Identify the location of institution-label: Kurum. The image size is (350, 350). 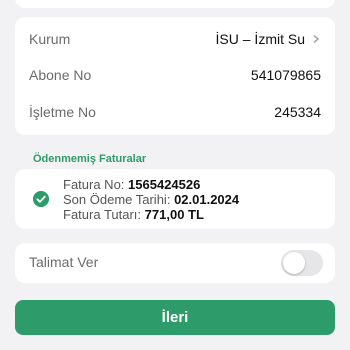
(50, 39).